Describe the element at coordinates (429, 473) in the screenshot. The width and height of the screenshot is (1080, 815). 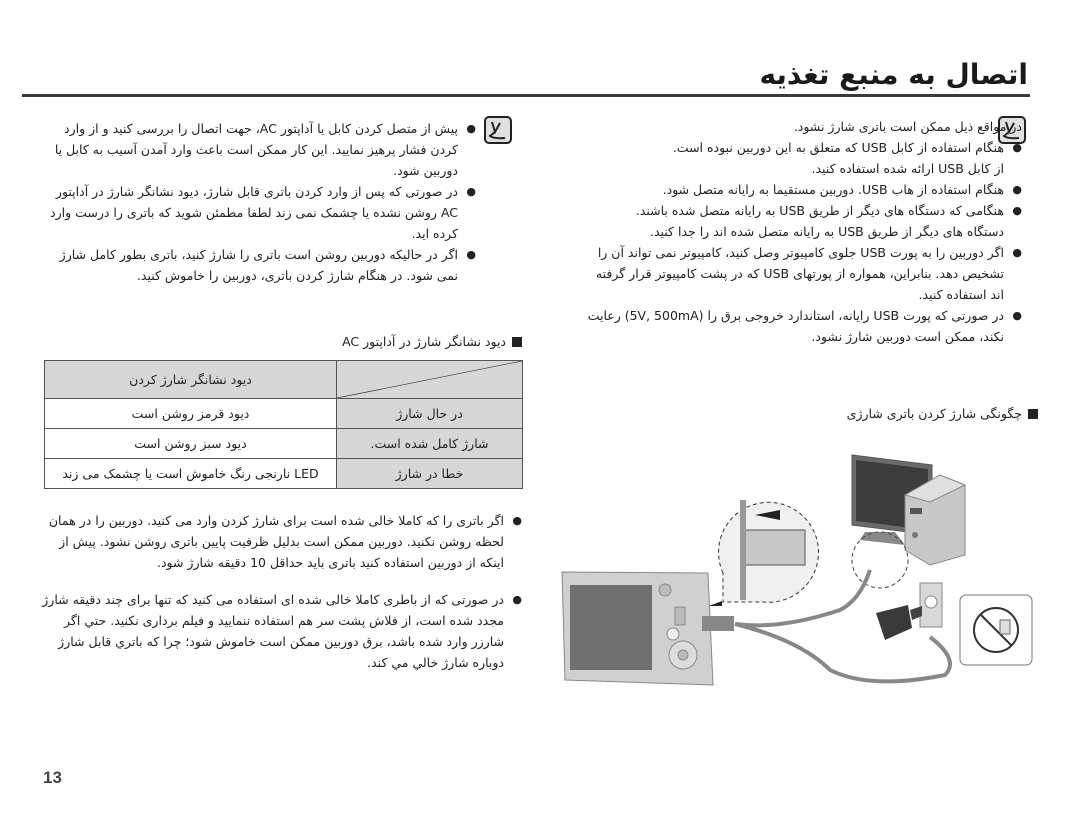
I see `table-row-label: خطا در شارژ` at that location.